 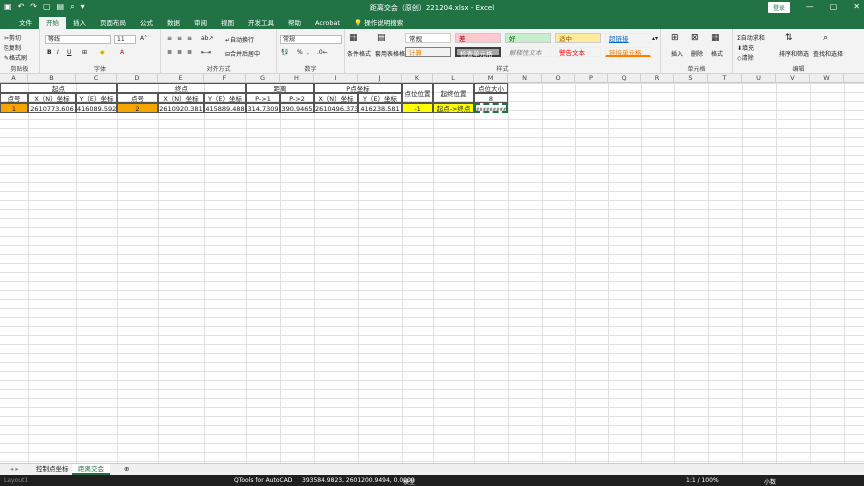 What do you see at coordinates (417, 93) in the screenshot?
I see `header-position: 点位位置` at bounding box center [417, 93].